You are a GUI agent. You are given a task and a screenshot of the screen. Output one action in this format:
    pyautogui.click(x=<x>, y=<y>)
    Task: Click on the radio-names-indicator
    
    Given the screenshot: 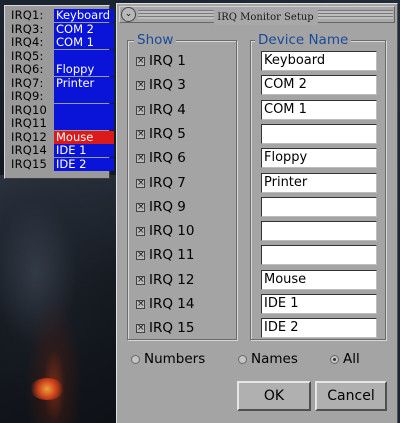 What is the action you would take?
    pyautogui.click(x=242, y=359)
    